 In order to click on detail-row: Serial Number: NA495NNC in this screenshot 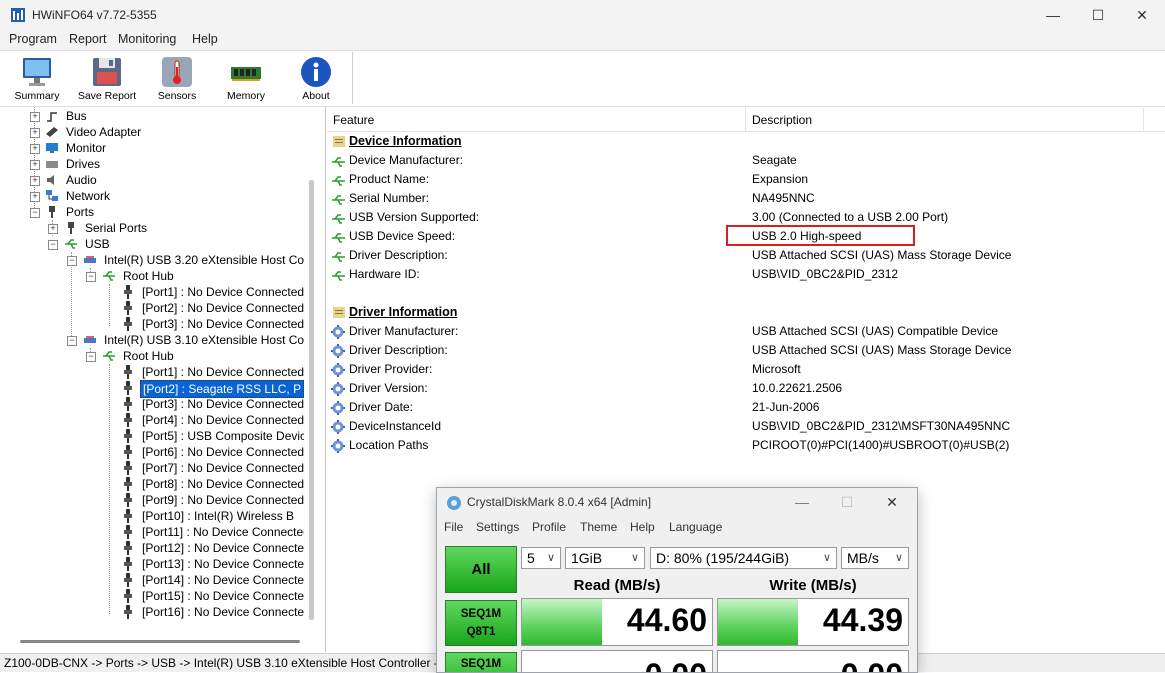, I will do `click(741, 198)`.